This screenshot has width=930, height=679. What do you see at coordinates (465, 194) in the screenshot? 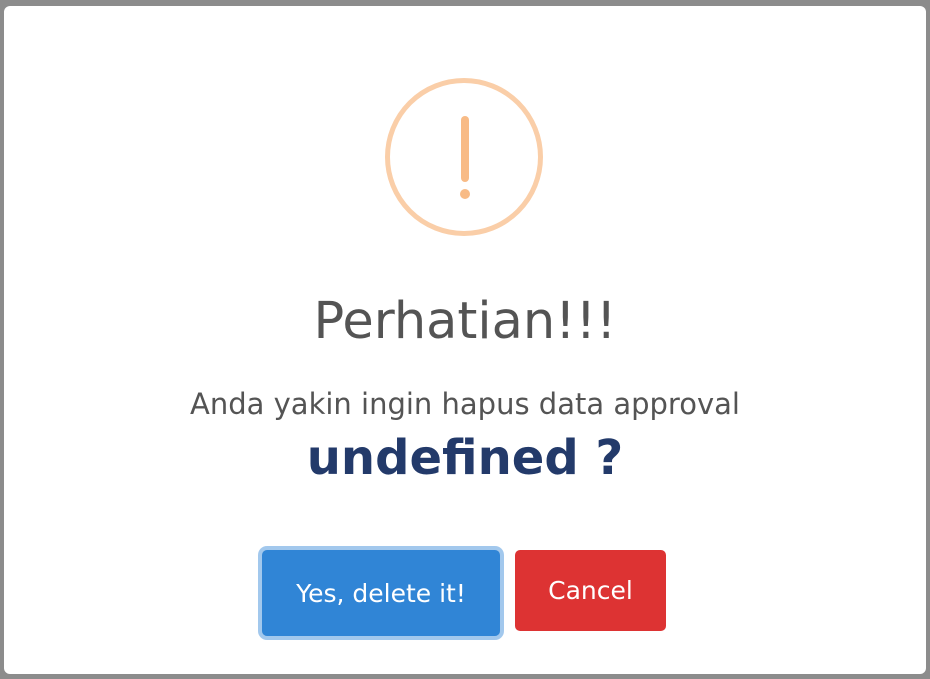
I see `exclamation-dot` at bounding box center [465, 194].